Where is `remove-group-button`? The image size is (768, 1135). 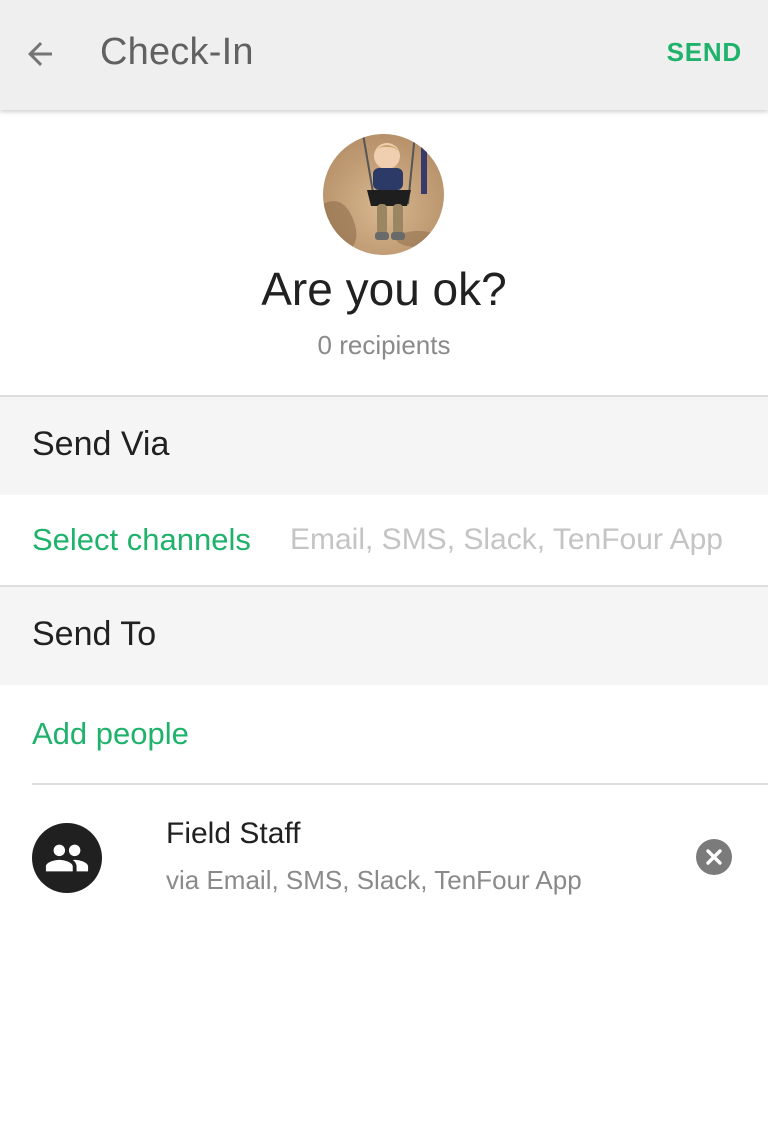 remove-group-button is located at coordinates (714, 857).